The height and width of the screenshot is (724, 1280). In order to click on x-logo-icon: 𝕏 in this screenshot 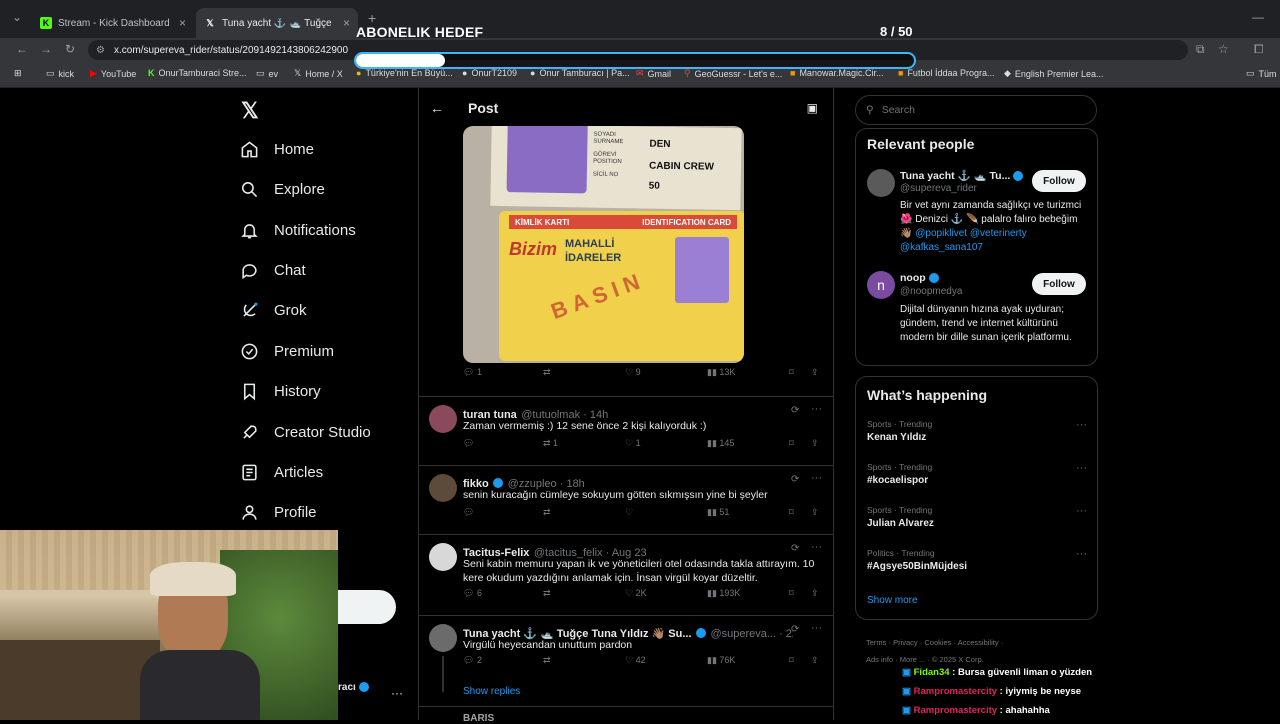, I will do `click(250, 111)`.